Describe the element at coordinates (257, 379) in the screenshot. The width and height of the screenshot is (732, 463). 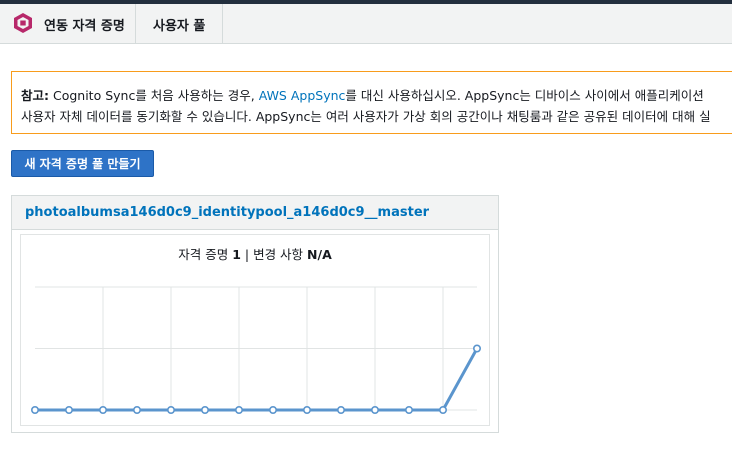
I see `series-line` at that location.